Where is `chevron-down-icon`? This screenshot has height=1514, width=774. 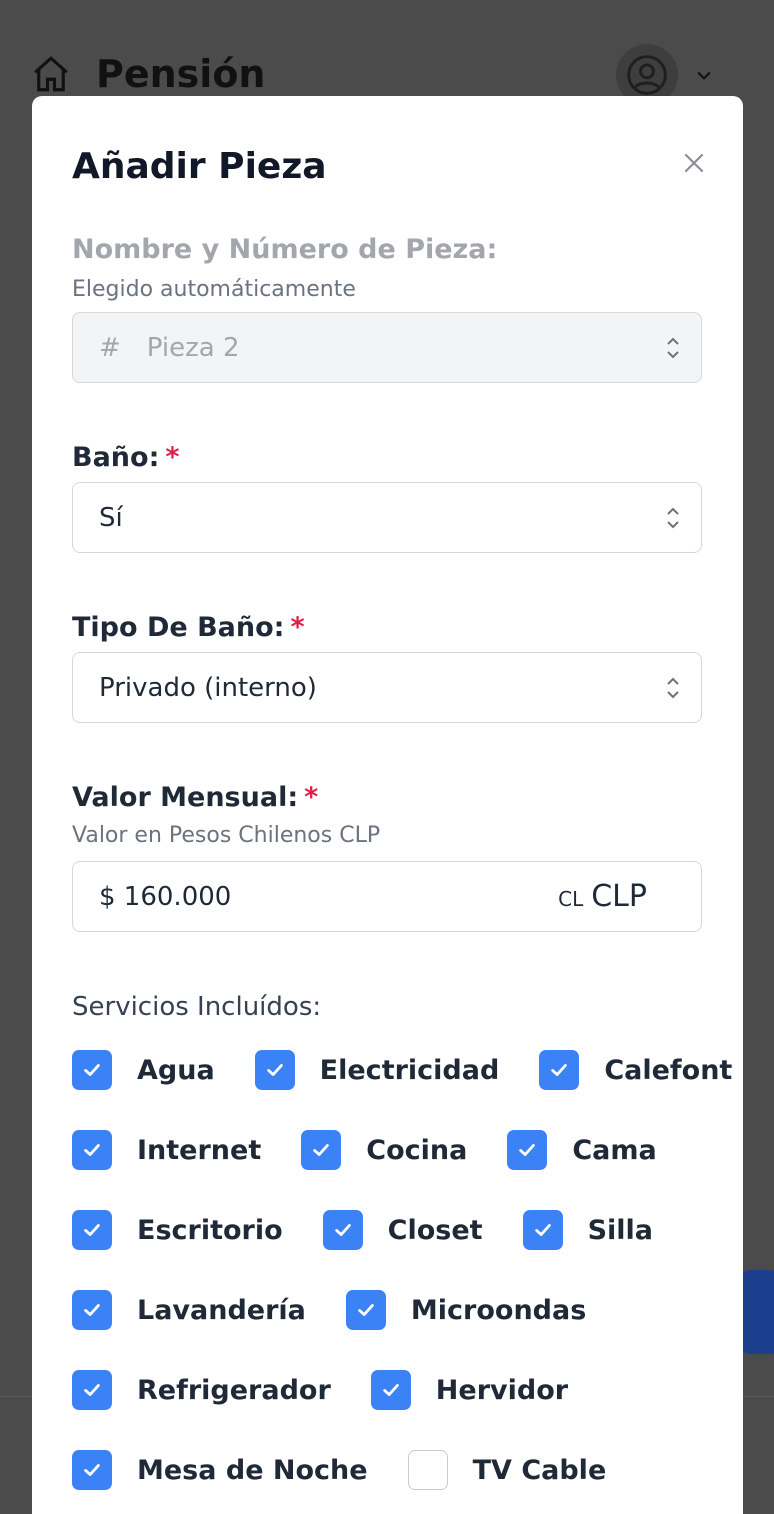 chevron-down-icon is located at coordinates (704, 75).